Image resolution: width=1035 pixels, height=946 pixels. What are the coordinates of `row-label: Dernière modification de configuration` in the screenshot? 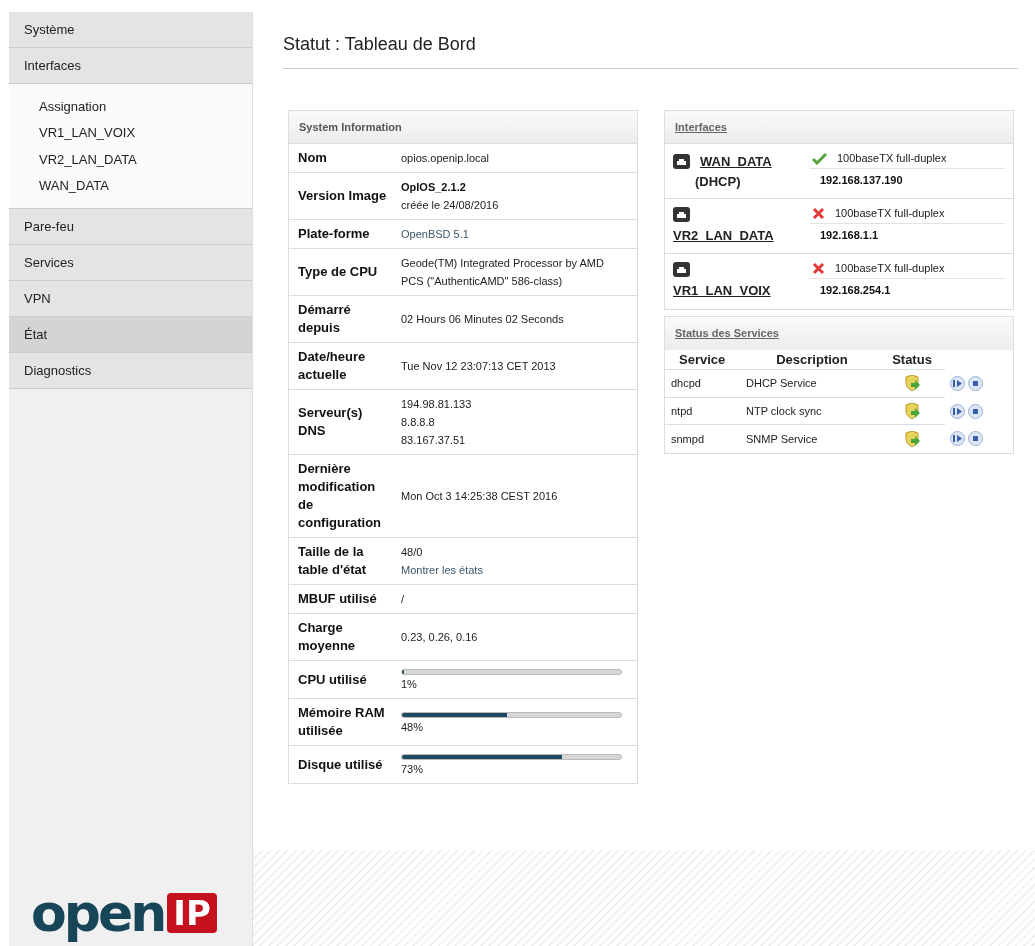 It's located at (340, 496).